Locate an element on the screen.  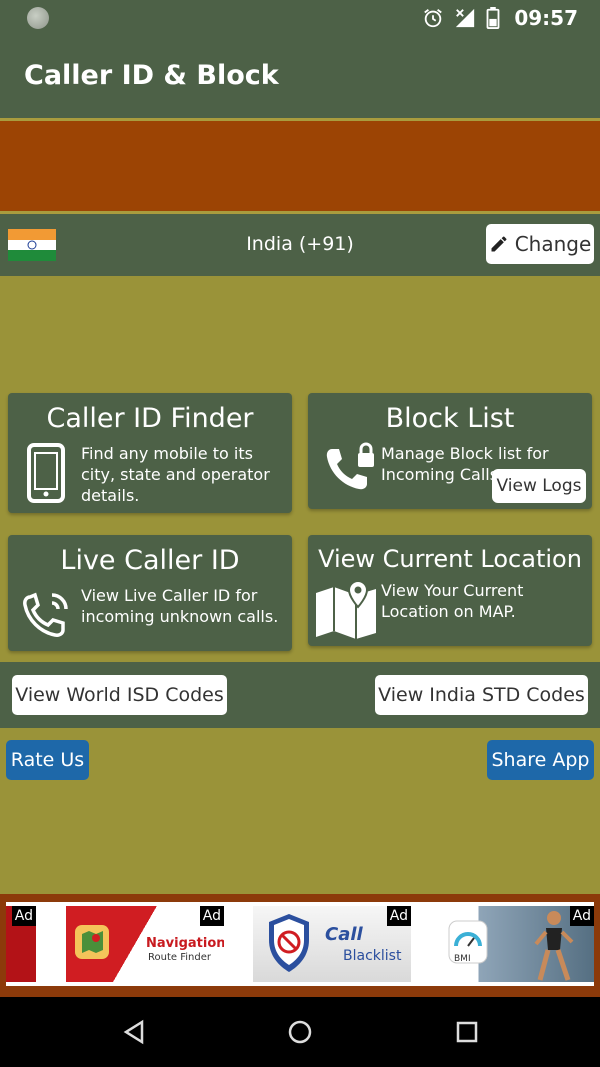
card-description: View Your Current Location on MAP. is located at coordinates (452, 601).